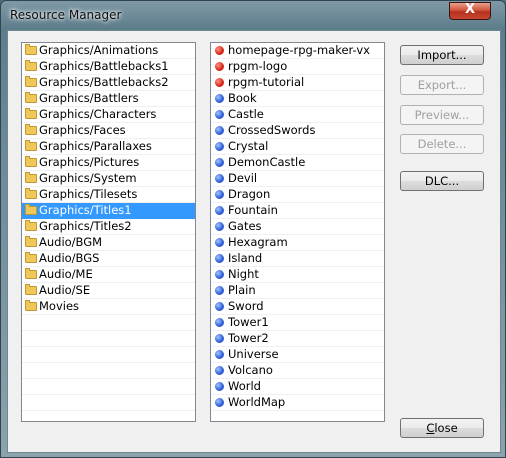 The width and height of the screenshot is (506, 458). I want to click on folder-item: Graphics/Faces, so click(108, 131).